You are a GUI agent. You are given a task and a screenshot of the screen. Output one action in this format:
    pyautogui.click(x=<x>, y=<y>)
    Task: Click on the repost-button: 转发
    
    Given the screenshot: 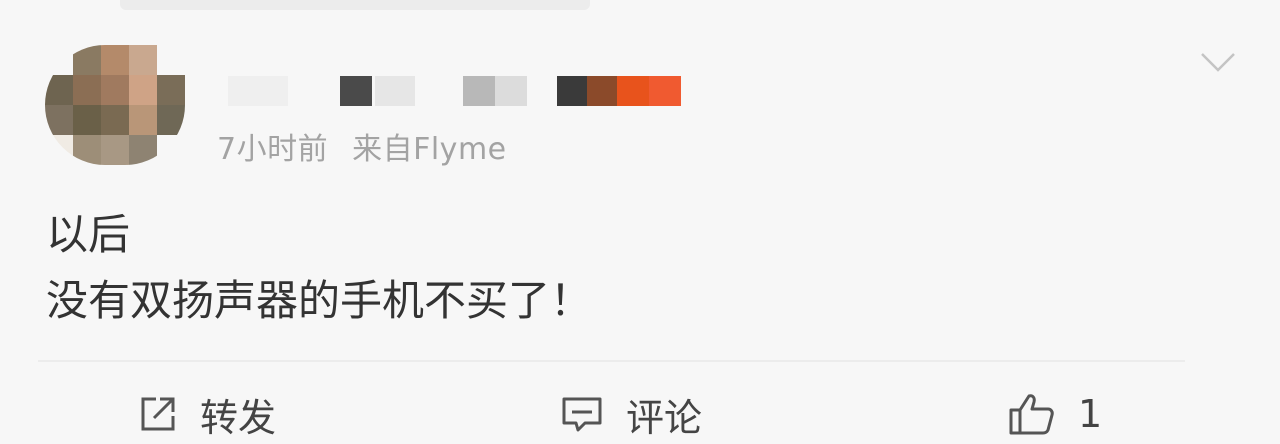 What is the action you would take?
    pyautogui.click(x=207, y=414)
    